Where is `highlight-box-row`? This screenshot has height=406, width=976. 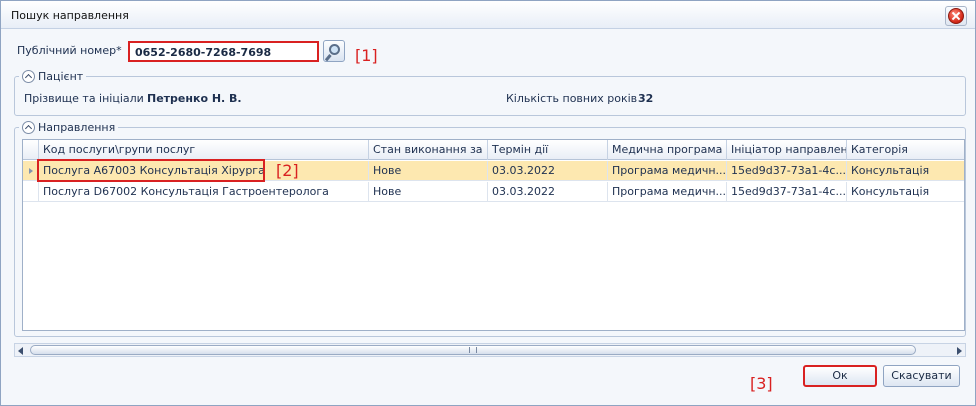
highlight-box-row is located at coordinates (151, 170).